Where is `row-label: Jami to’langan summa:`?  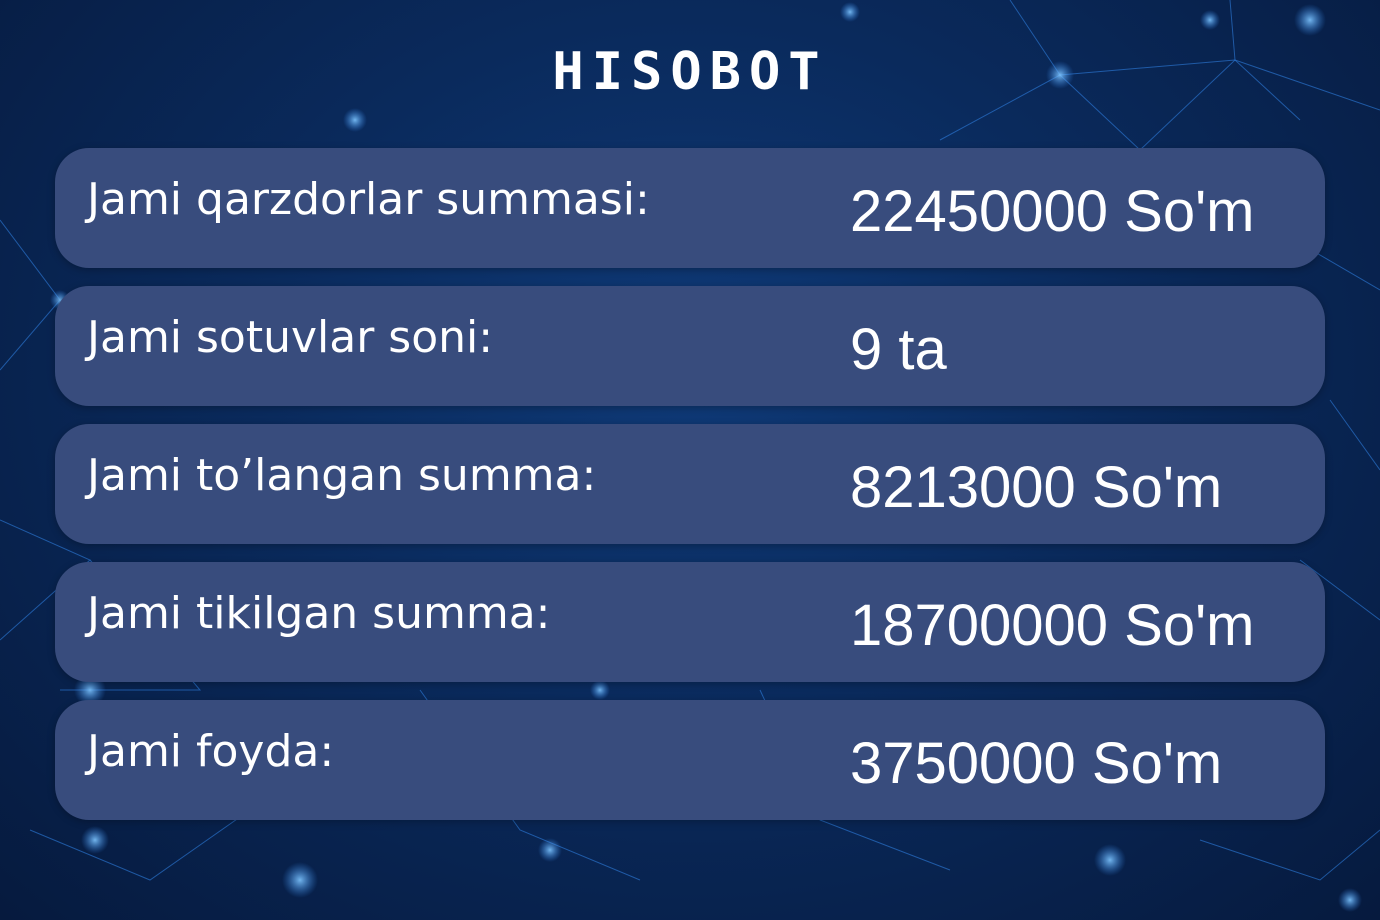 row-label: Jami to’langan summa: is located at coordinates (342, 475).